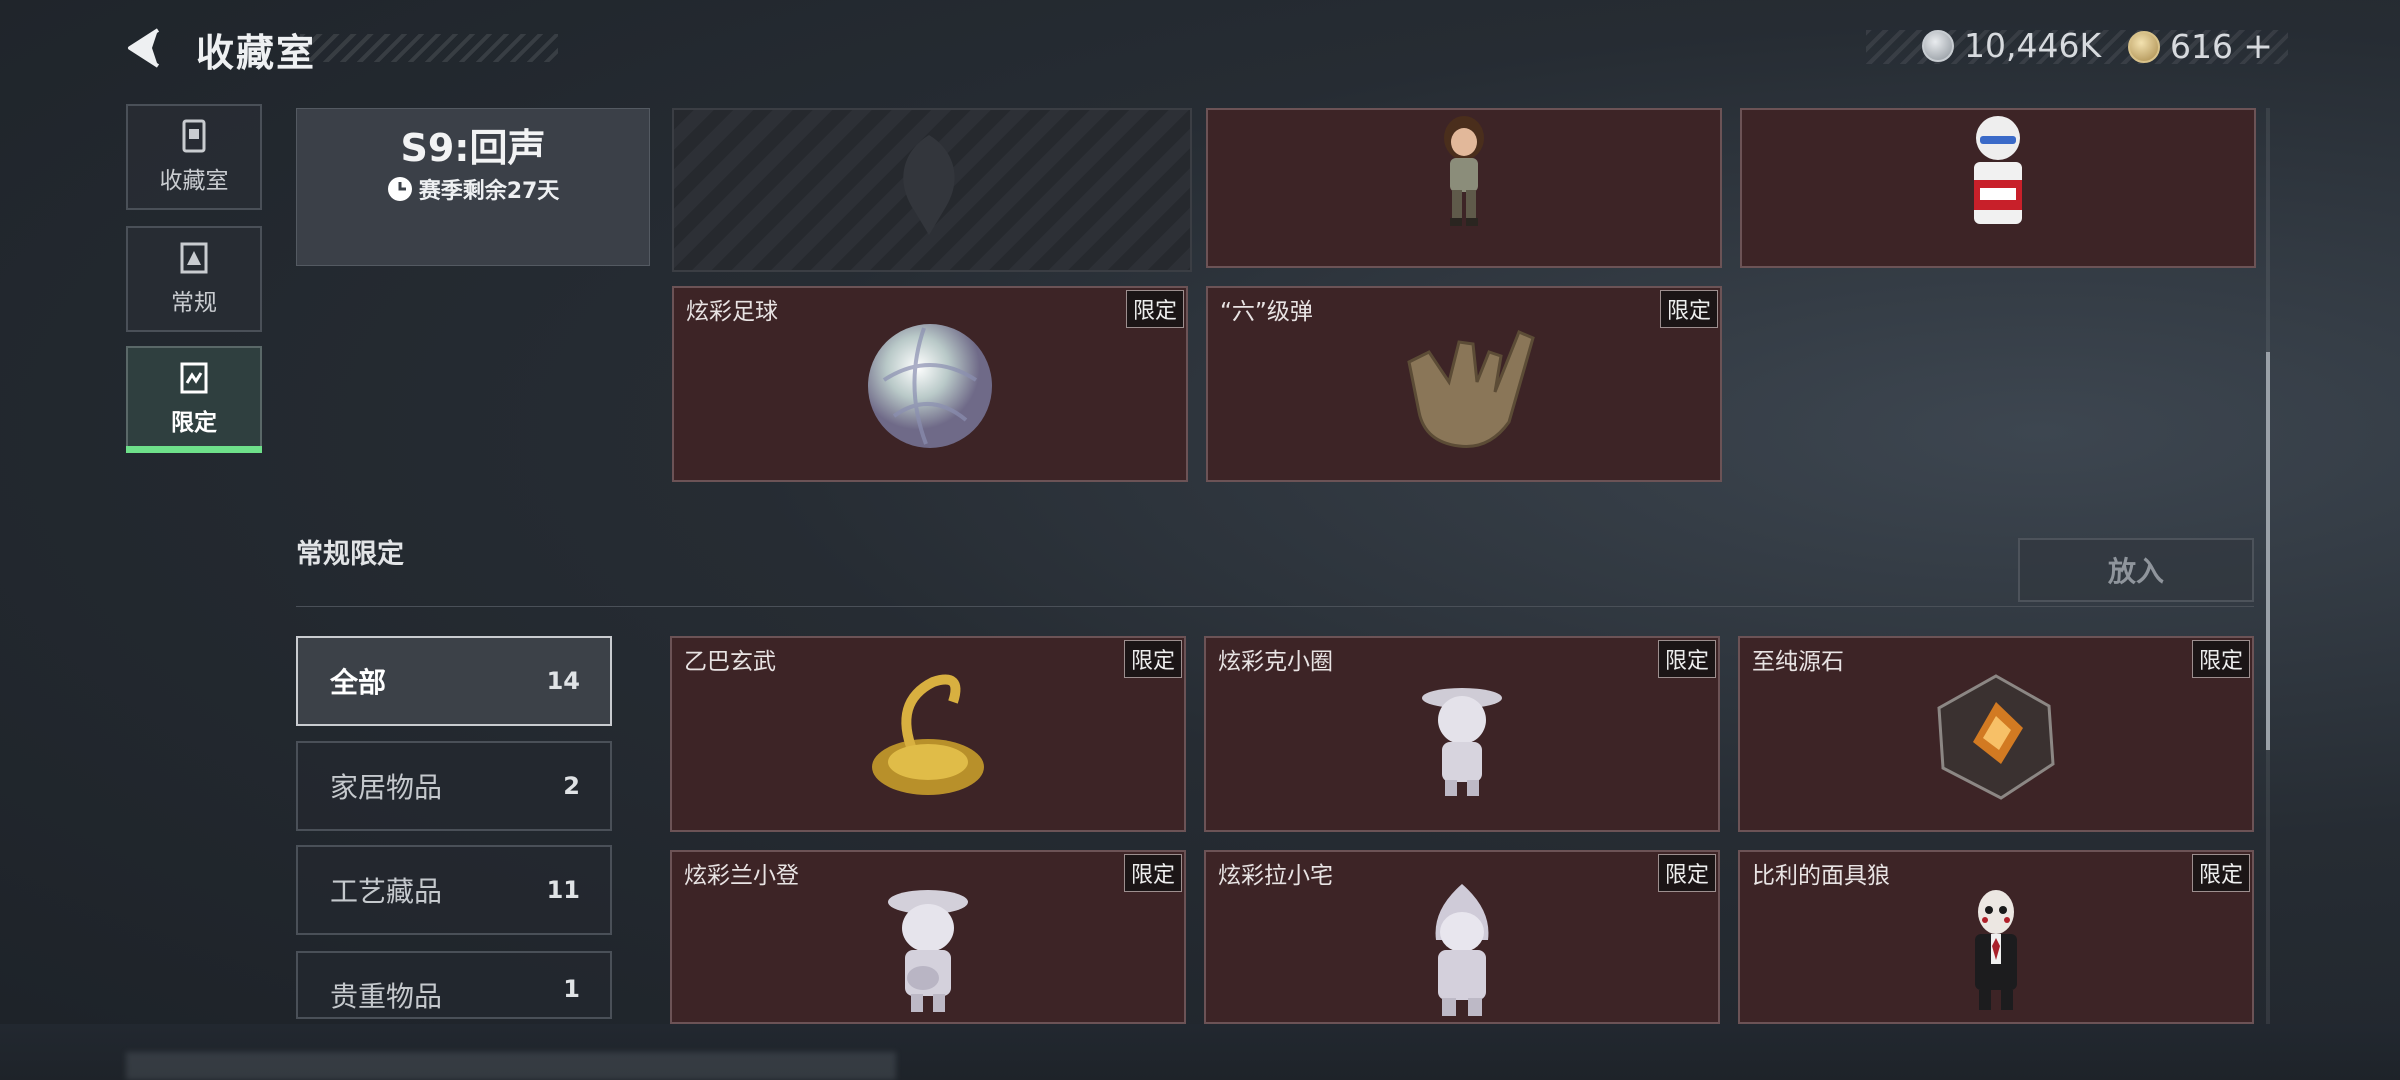 The image size is (2400, 1080). What do you see at coordinates (929, 185) in the screenshot?
I see `locked-silhouette-icon` at bounding box center [929, 185].